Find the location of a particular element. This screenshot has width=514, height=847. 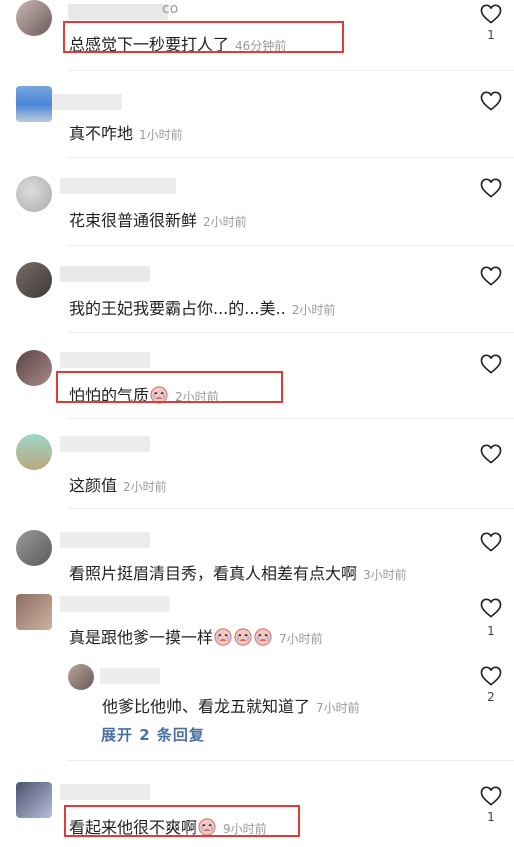

comment-body: 真是跟他爹一摸一样 is located at coordinates (141, 637).